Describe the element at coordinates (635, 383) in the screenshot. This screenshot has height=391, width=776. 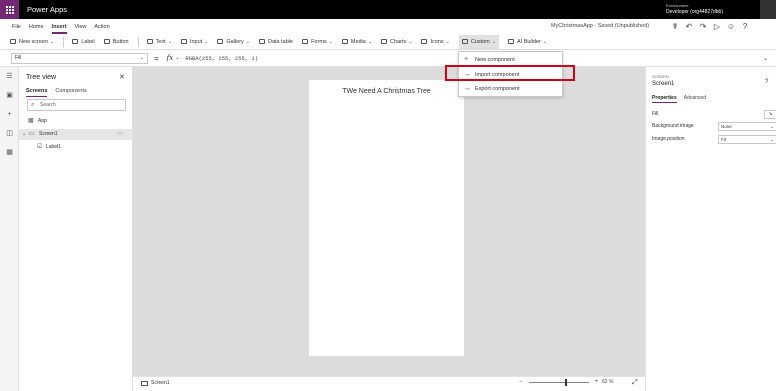
I see `fit-to-window-icon: ⤢` at that location.